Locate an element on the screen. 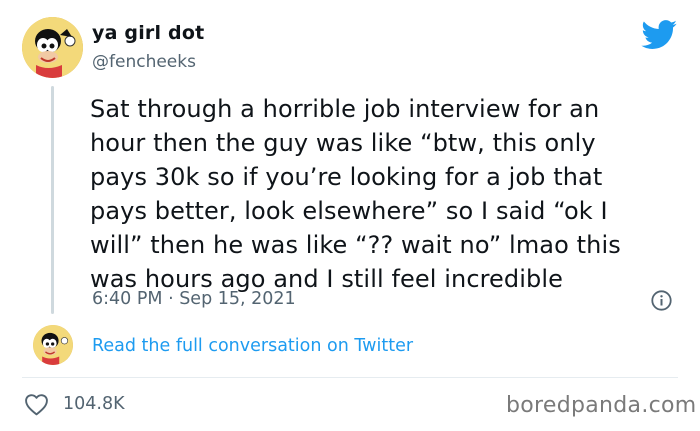  heart-icon is located at coordinates (36, 404).